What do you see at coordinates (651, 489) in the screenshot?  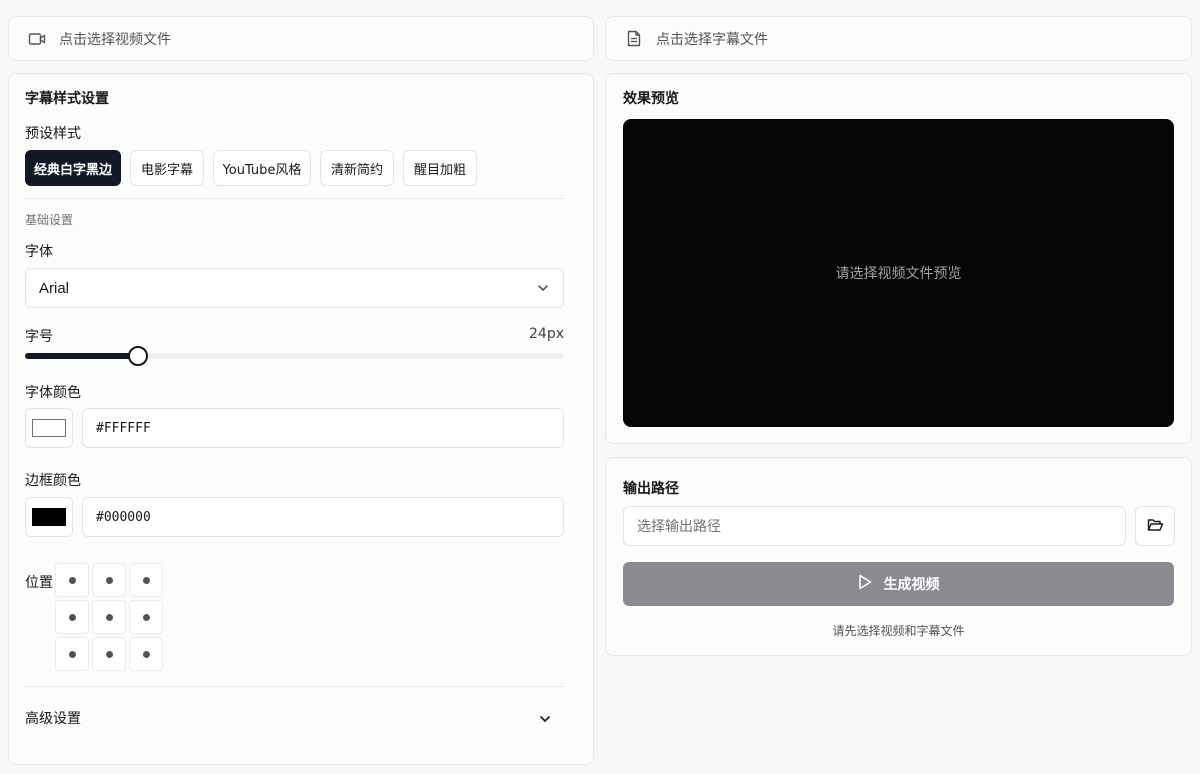 I see `output-title: 输出路径` at bounding box center [651, 489].